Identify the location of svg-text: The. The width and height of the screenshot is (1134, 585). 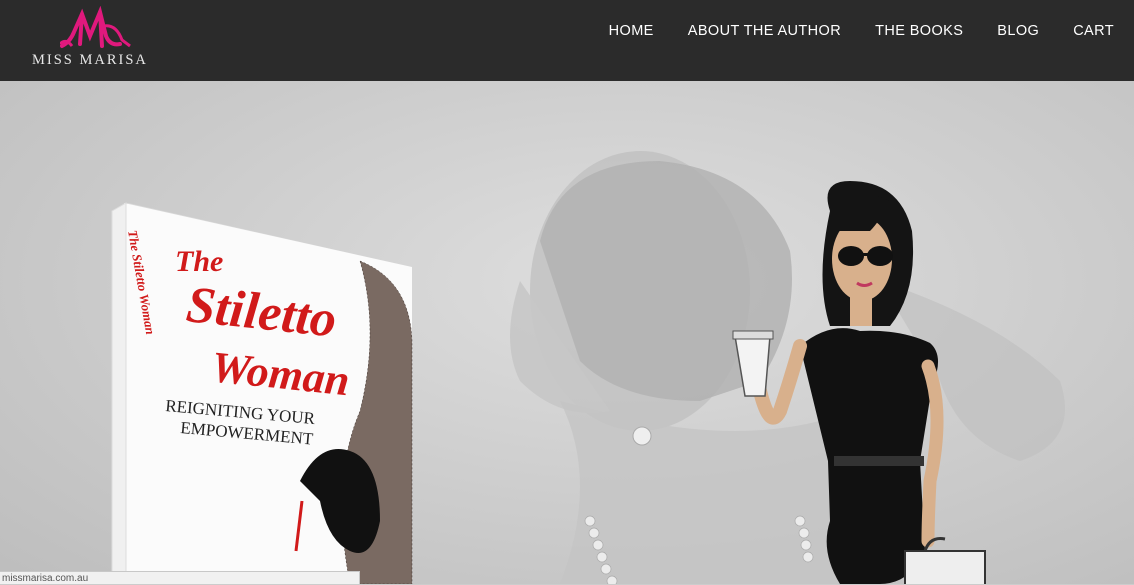
(199, 261).